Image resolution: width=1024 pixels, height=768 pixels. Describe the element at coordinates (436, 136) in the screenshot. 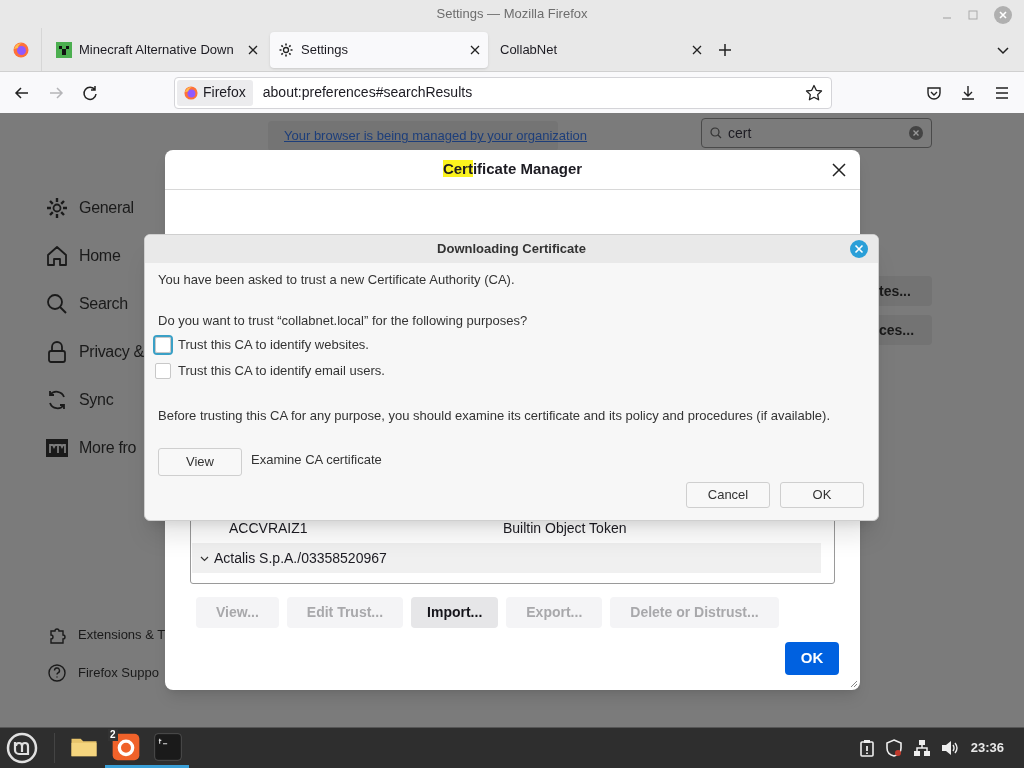

I see `notice-text: Your browser is being managed by your organization` at that location.